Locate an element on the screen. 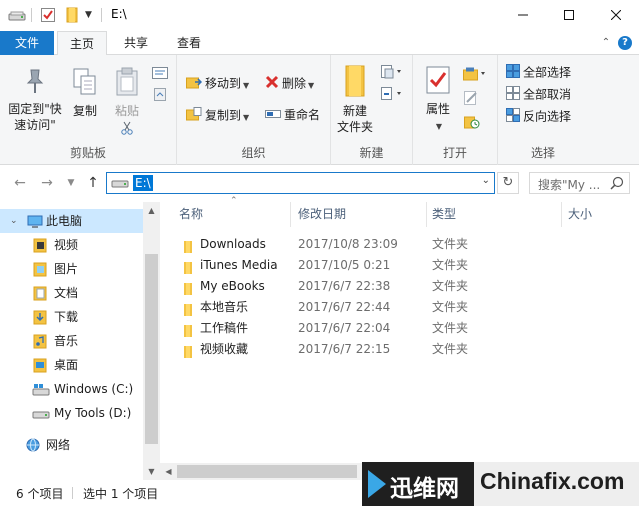 The width and height of the screenshot is (639, 506). nav-scrollbar: ▲ ▼ is located at coordinates (151, 341).